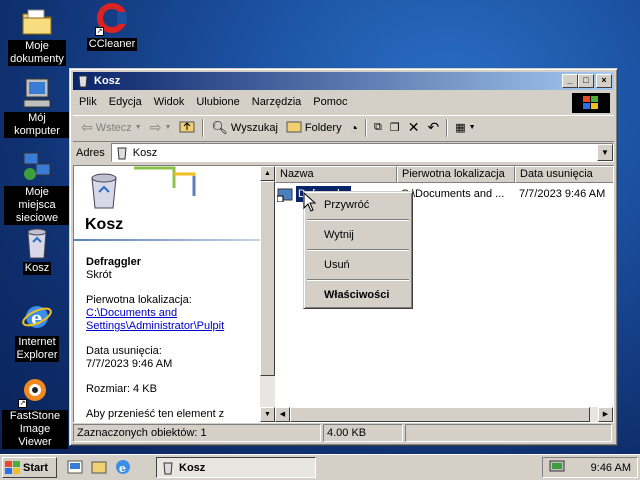 This screenshot has height=480, width=640. What do you see at coordinates (267, 414) in the screenshot?
I see `scroll-down-button: ▼` at bounding box center [267, 414].